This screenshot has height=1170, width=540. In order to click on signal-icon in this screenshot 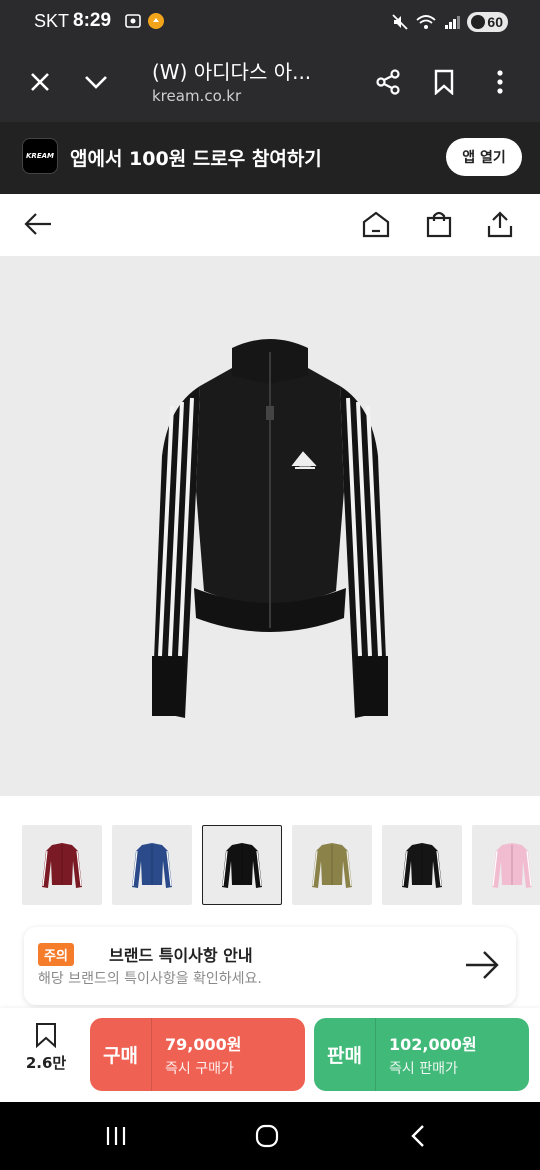, I will do `click(453, 22)`.